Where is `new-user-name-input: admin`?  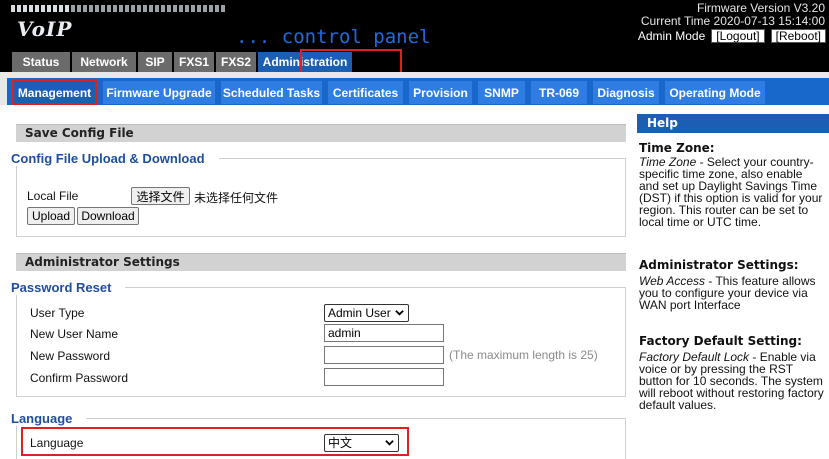
new-user-name-input: admin is located at coordinates (384, 333).